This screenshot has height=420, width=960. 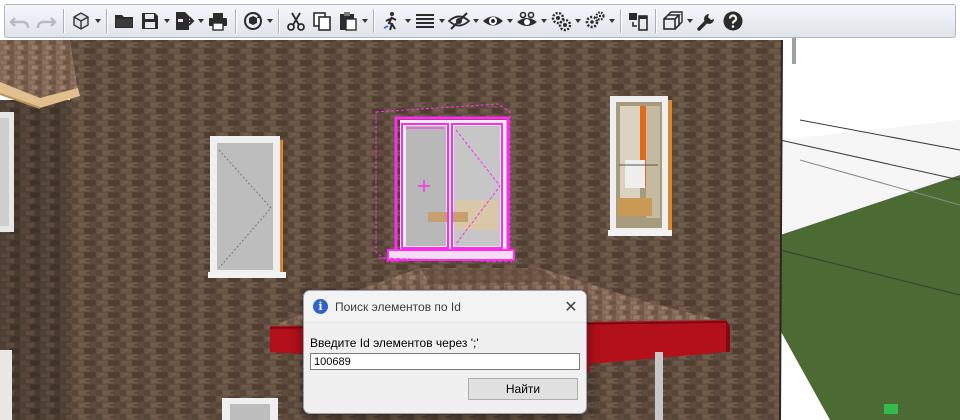 I want to click on save-icon, so click(x=150, y=21).